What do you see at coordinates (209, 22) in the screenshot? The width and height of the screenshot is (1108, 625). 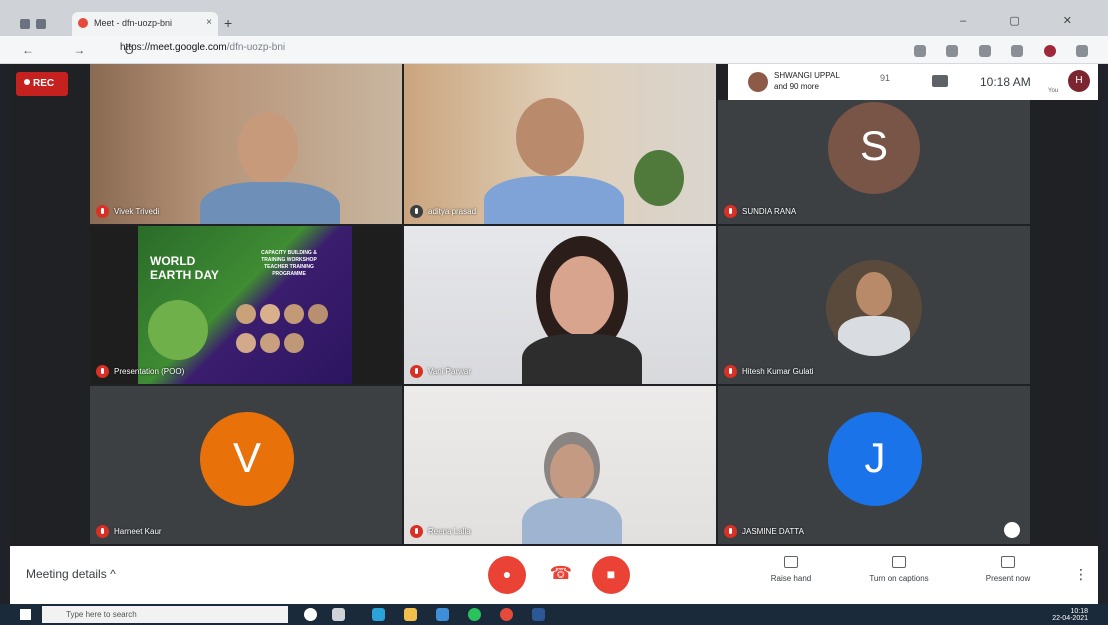 I see `tab-close-icon: ×` at bounding box center [209, 22].